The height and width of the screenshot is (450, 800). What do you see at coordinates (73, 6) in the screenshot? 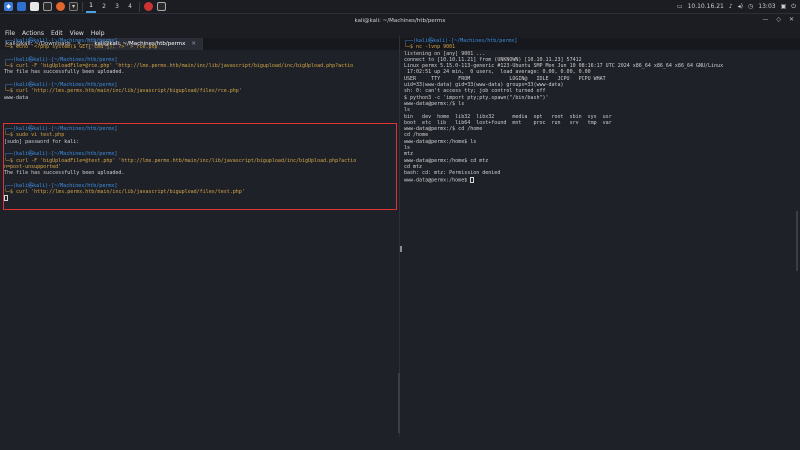
I see `dropdown-icon: ▾` at bounding box center [73, 6].